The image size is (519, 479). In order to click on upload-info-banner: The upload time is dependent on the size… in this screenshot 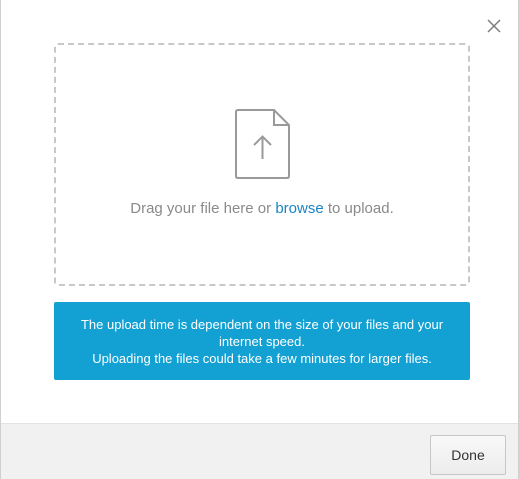, I will do `click(262, 341)`.